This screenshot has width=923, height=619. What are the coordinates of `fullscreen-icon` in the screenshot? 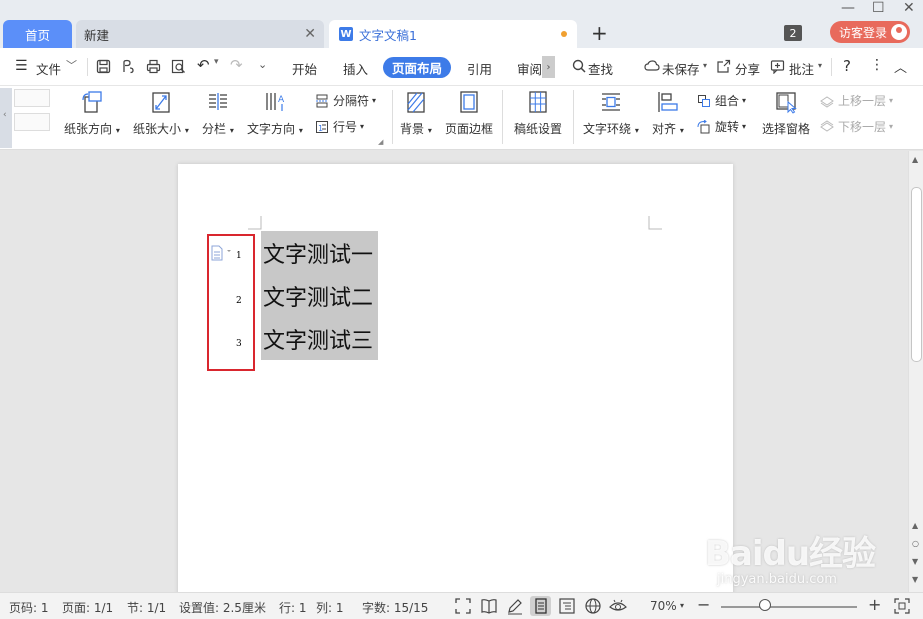 It's located at (463, 606).